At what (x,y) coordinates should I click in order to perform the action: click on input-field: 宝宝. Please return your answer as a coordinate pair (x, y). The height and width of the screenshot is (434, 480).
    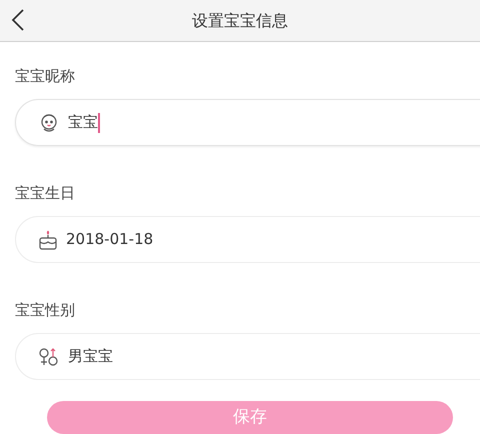
    Looking at the image, I should click on (247, 122).